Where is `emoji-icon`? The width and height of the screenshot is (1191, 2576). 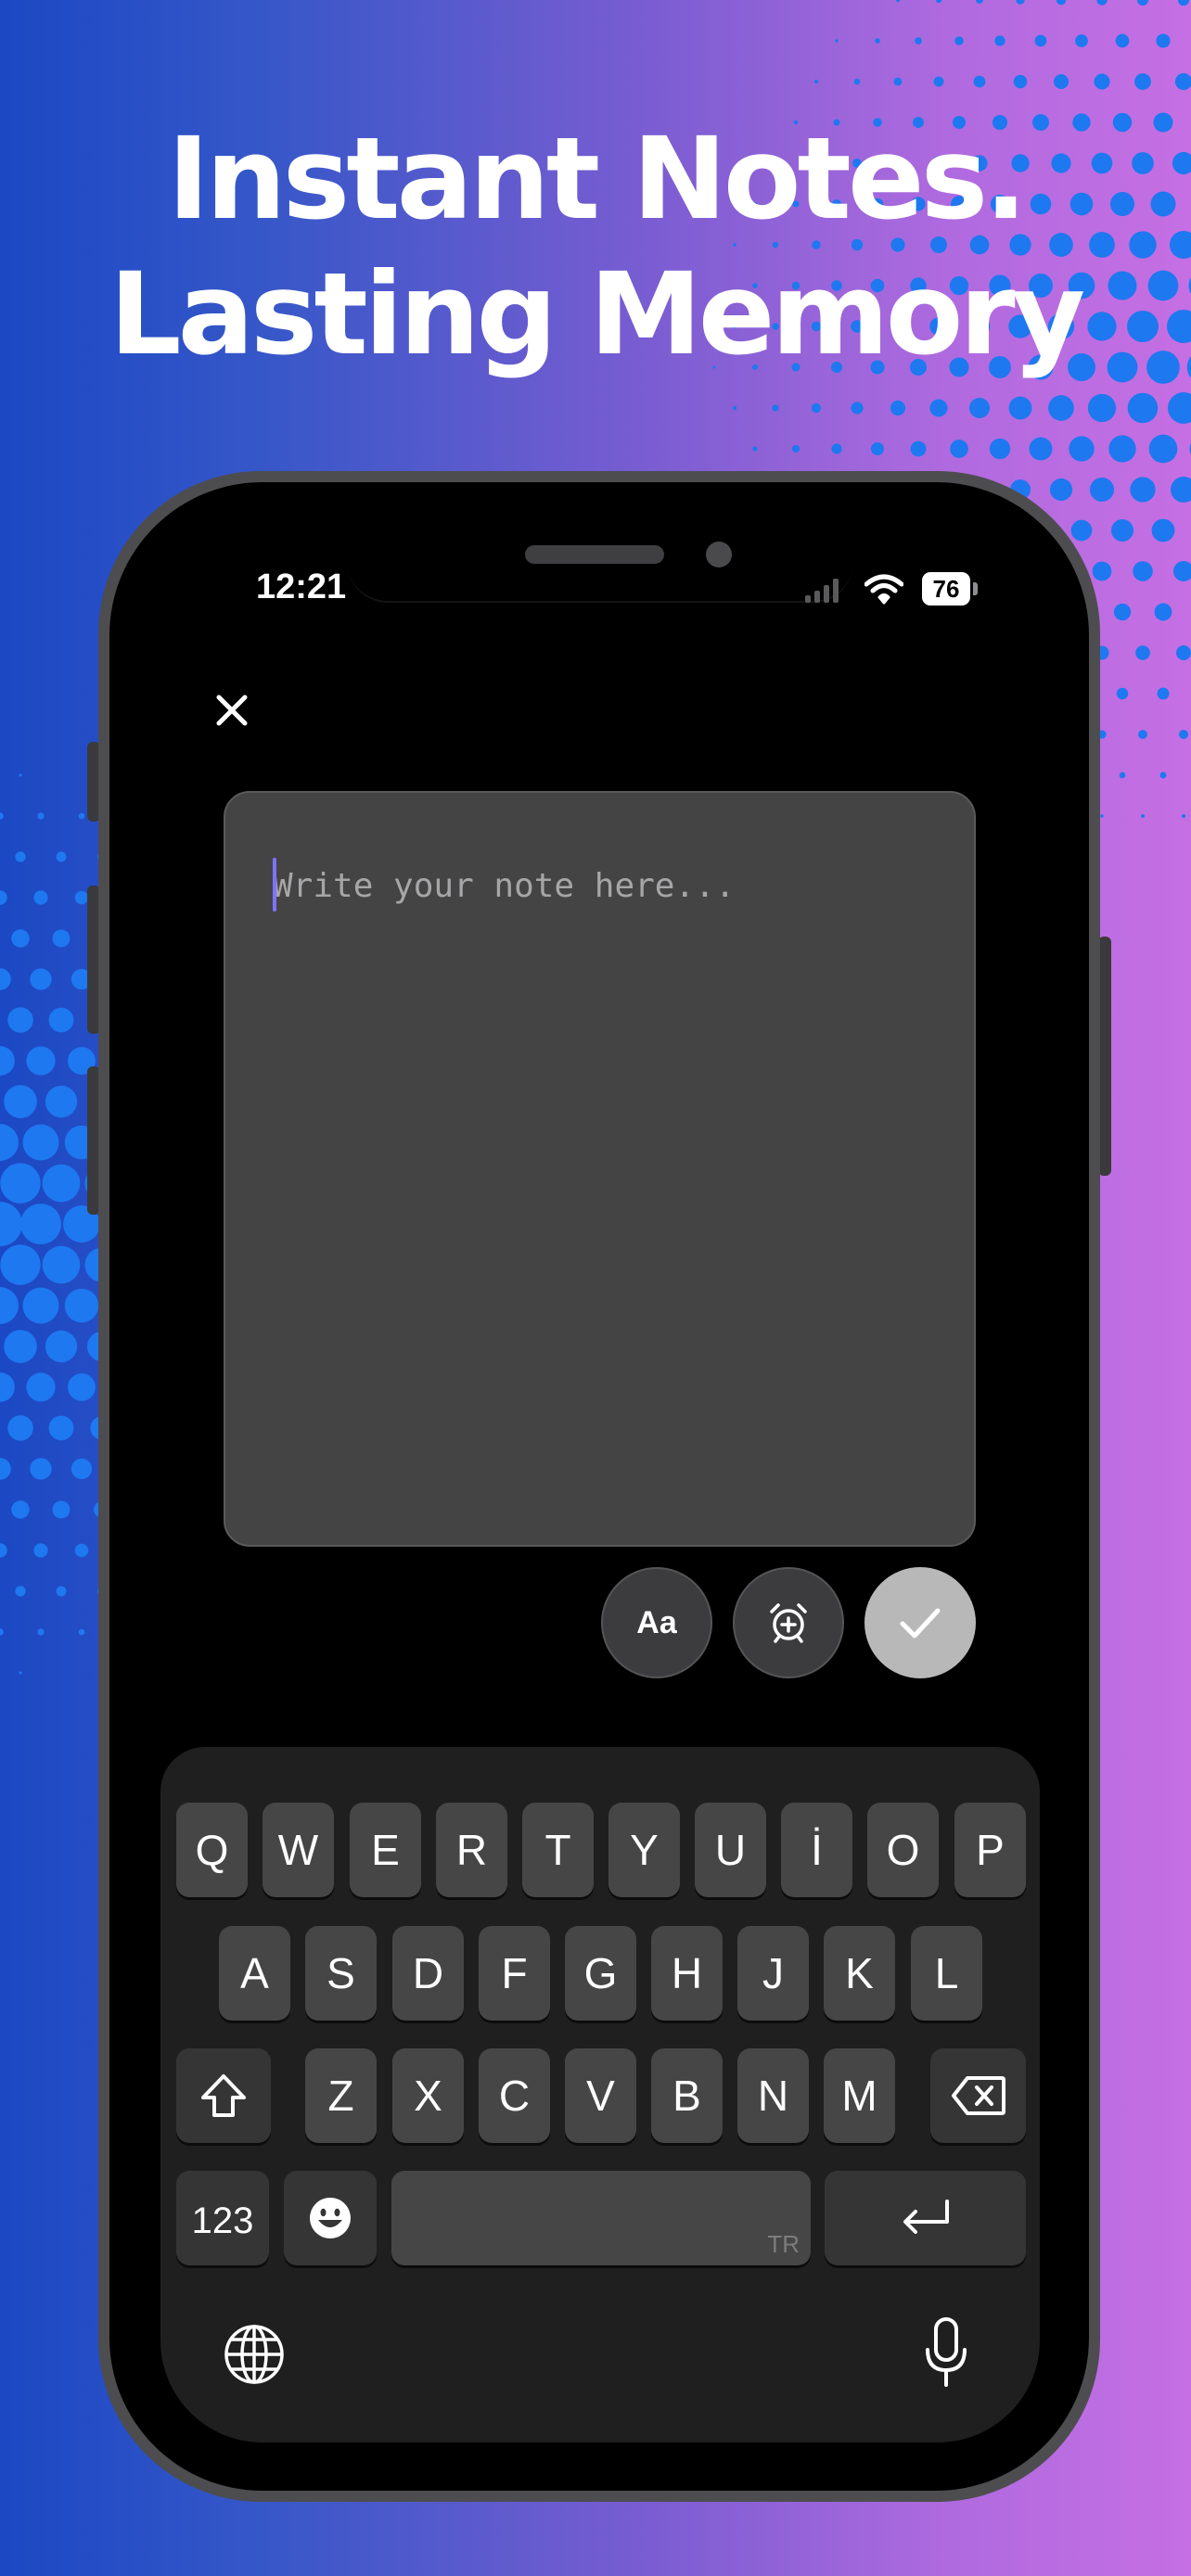 emoji-icon is located at coordinates (330, 2218).